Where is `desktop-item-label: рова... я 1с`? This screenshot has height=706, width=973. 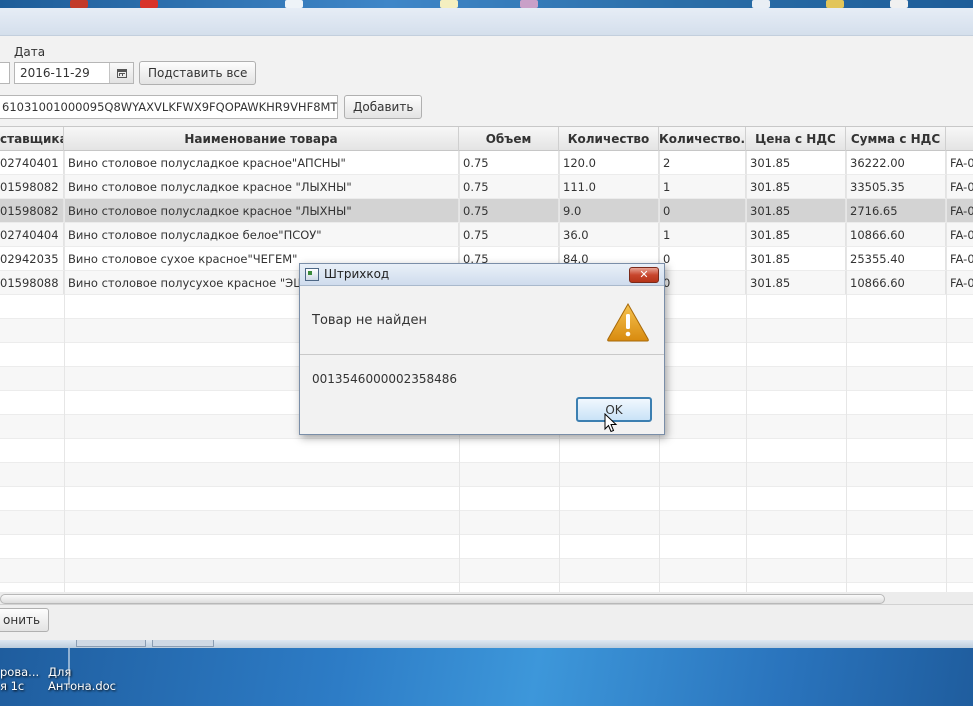 desktop-item-label: рова... я 1с is located at coordinates (19, 679).